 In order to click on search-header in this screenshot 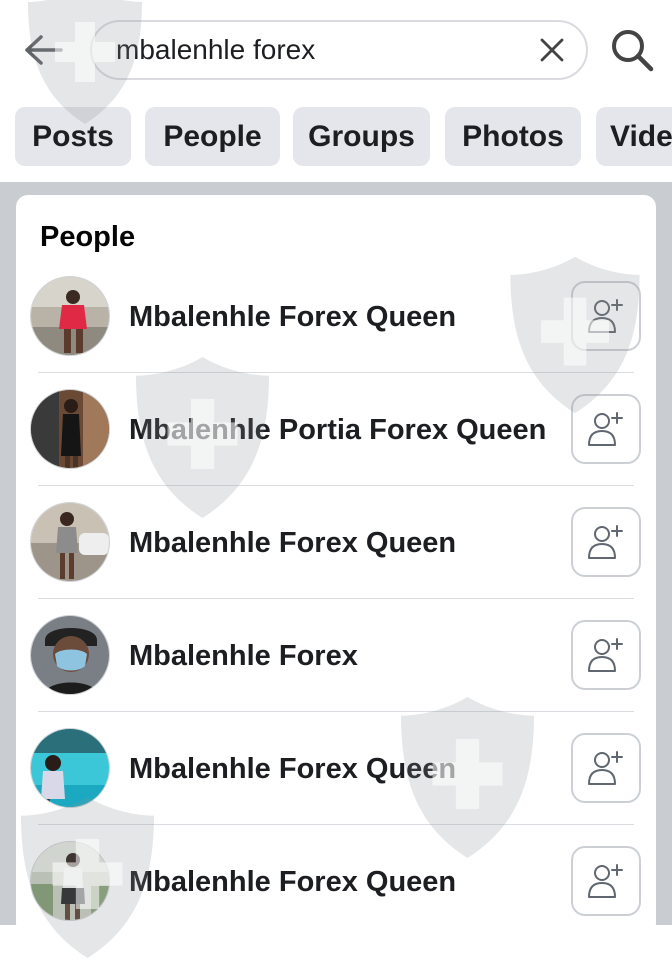, I will do `click(336, 50)`.